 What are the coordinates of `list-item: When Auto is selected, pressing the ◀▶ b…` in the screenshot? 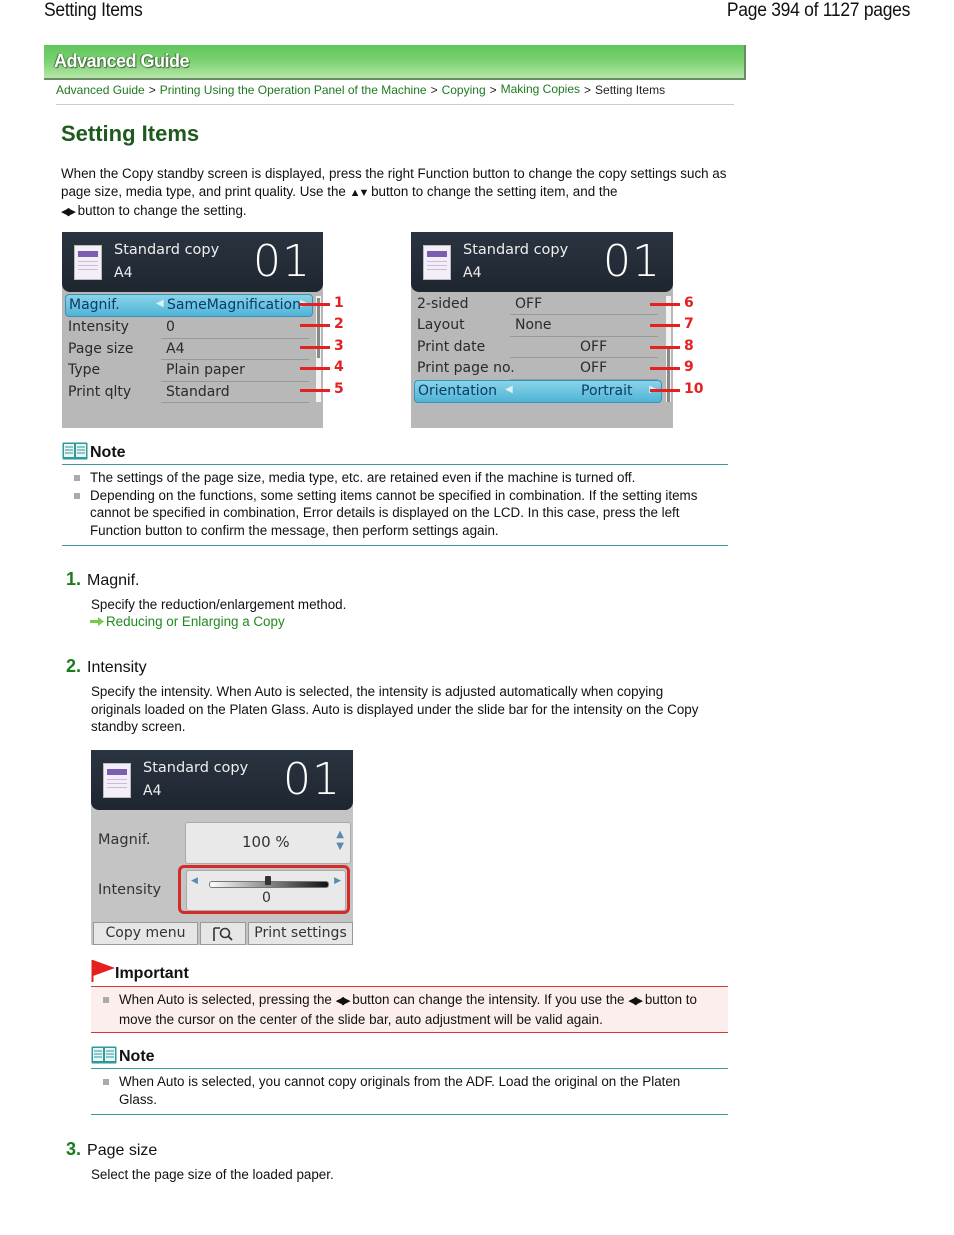 It's located at (406, 1009).